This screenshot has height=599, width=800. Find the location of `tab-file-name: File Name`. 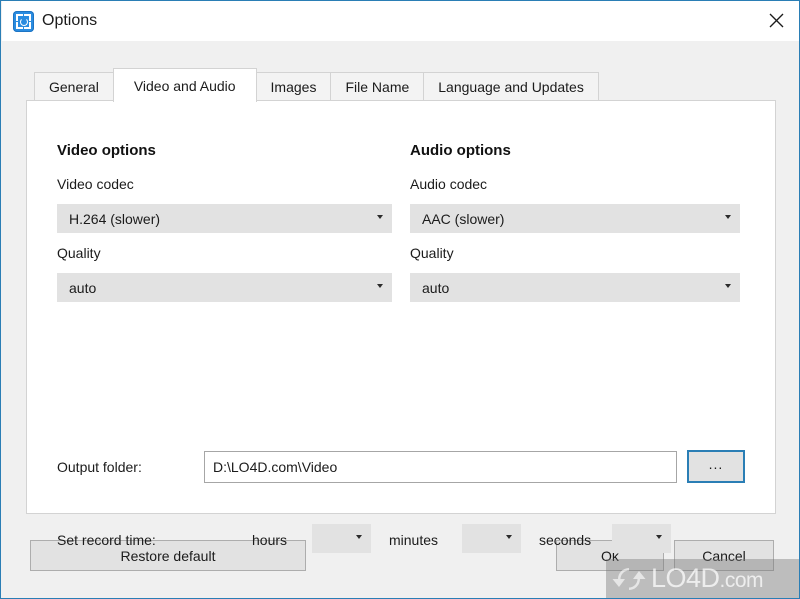

tab-file-name: File Name is located at coordinates (377, 86).